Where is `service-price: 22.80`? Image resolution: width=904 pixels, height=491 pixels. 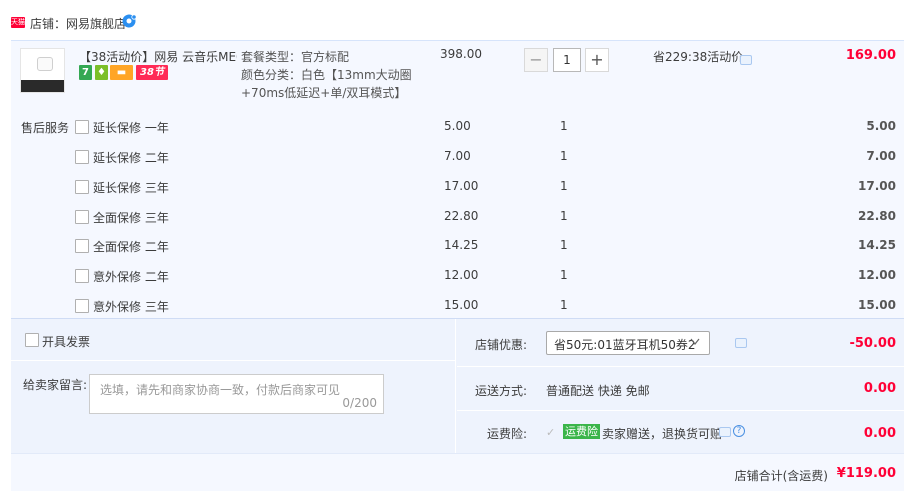 service-price: 22.80 is located at coordinates (461, 216).